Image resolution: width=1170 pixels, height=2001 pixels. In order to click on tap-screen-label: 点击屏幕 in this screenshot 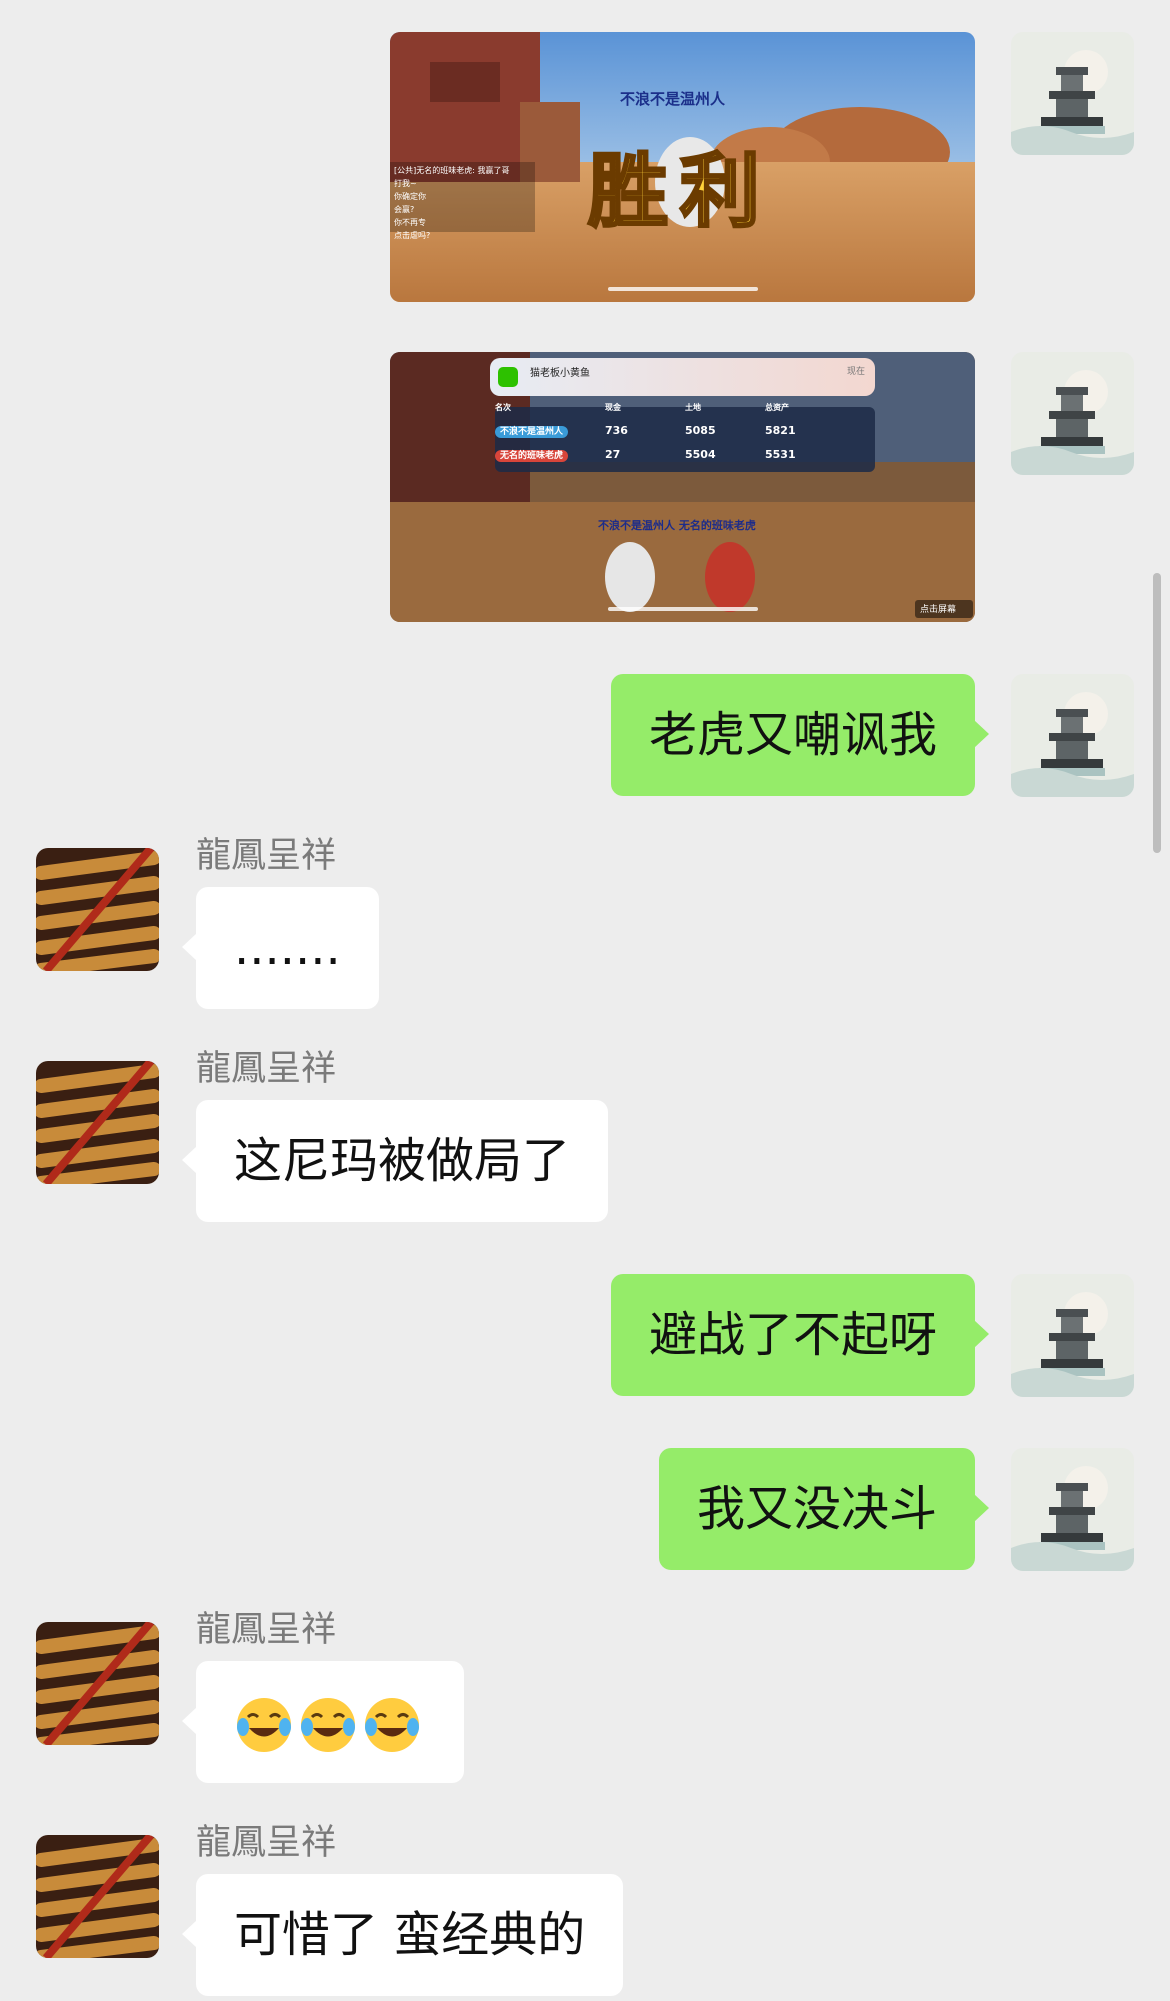, I will do `click(938, 610)`.